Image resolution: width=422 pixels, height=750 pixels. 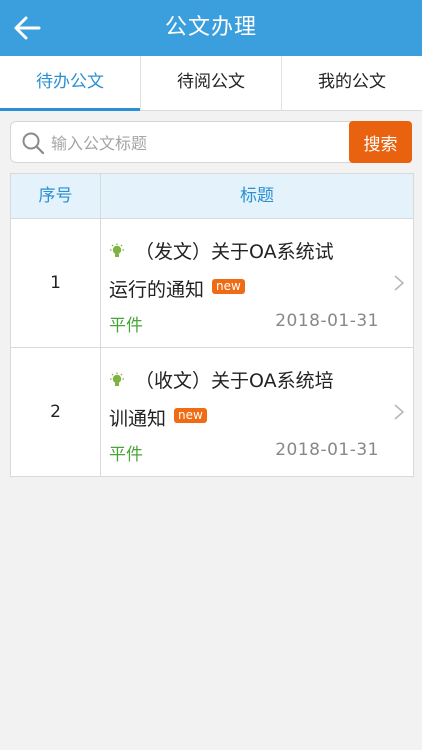 I want to click on row-content: （收文）关于OA系统培 训通知 new 平件 2018-01-31, so click(x=257, y=412).